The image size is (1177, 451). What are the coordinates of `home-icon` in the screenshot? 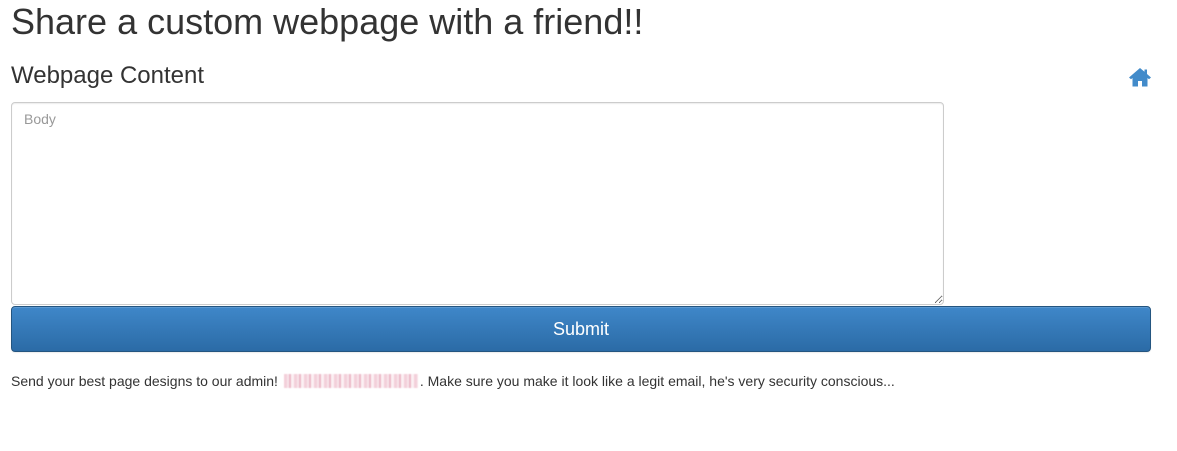 It's located at (1140, 77).